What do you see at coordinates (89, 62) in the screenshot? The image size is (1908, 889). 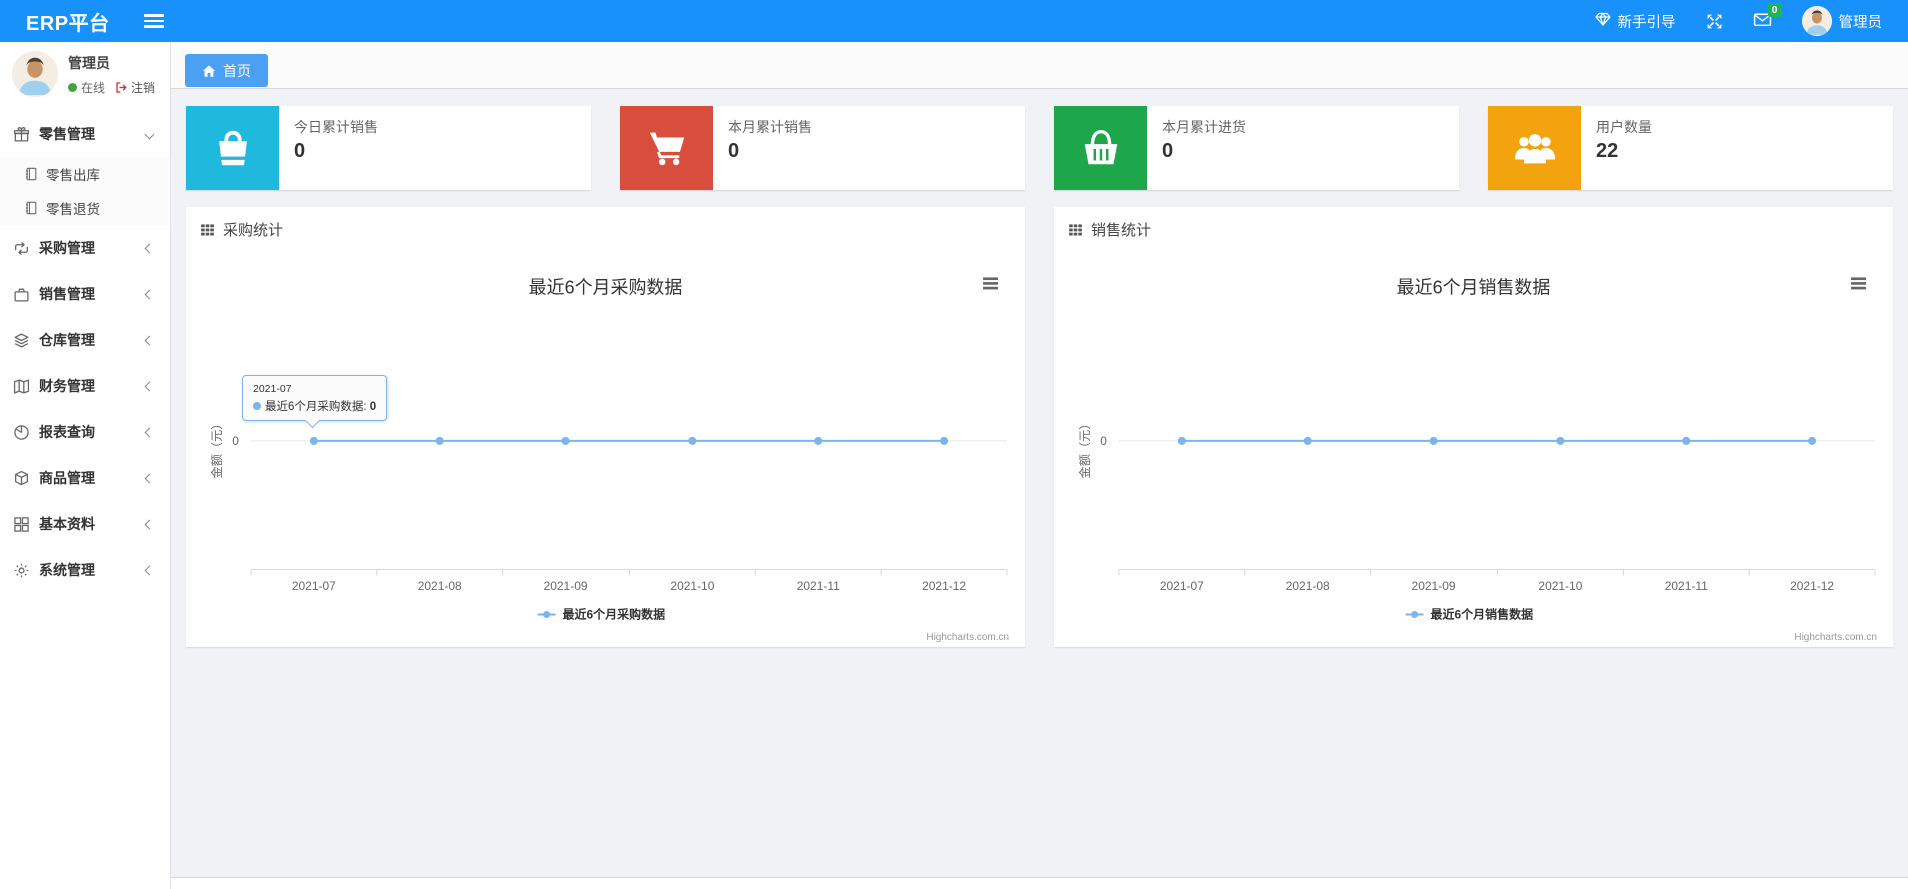 I see `user-name: 管理员` at bounding box center [89, 62].